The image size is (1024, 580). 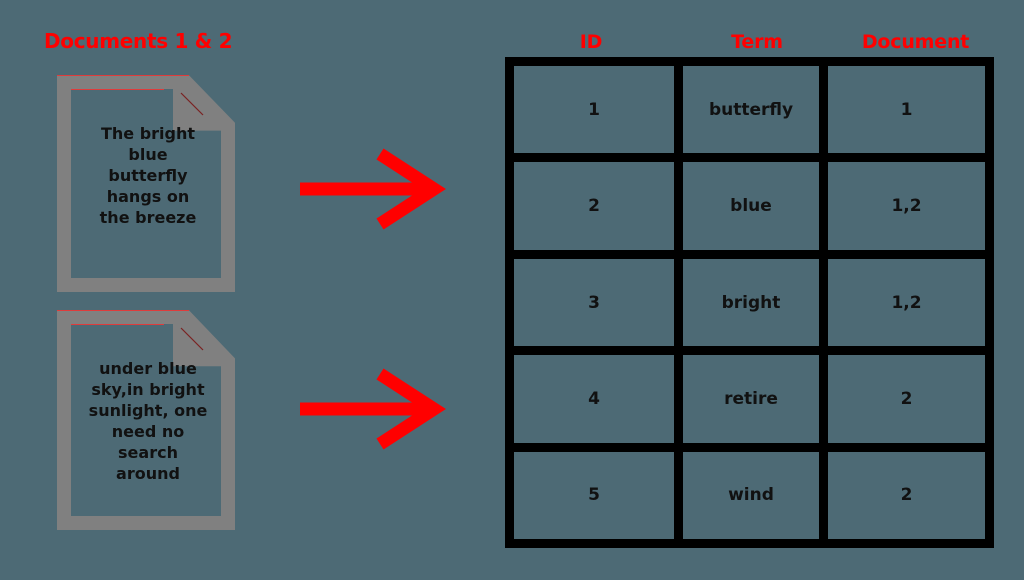 I want to click on cell-id: 4, so click(x=594, y=399).